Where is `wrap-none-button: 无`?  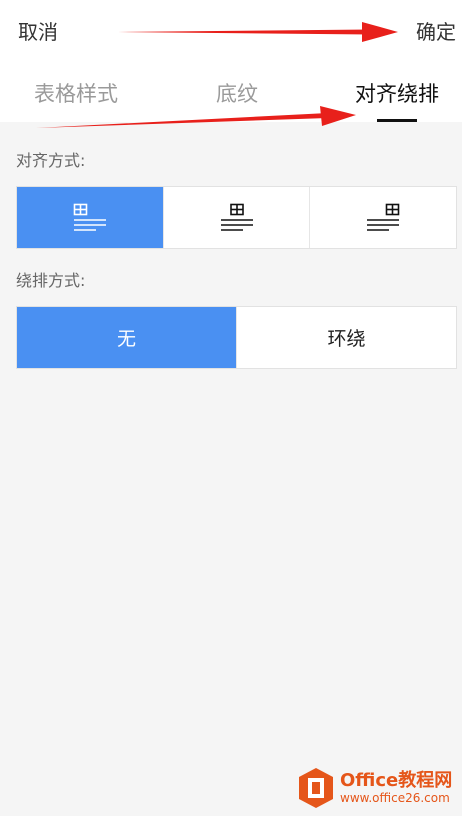 wrap-none-button: 无 is located at coordinates (126, 337).